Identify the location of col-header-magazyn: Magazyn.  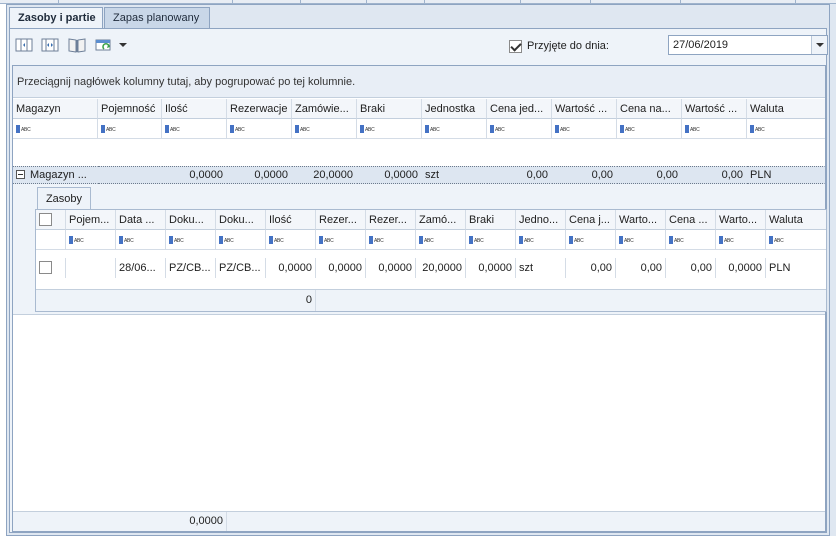
(55, 109).